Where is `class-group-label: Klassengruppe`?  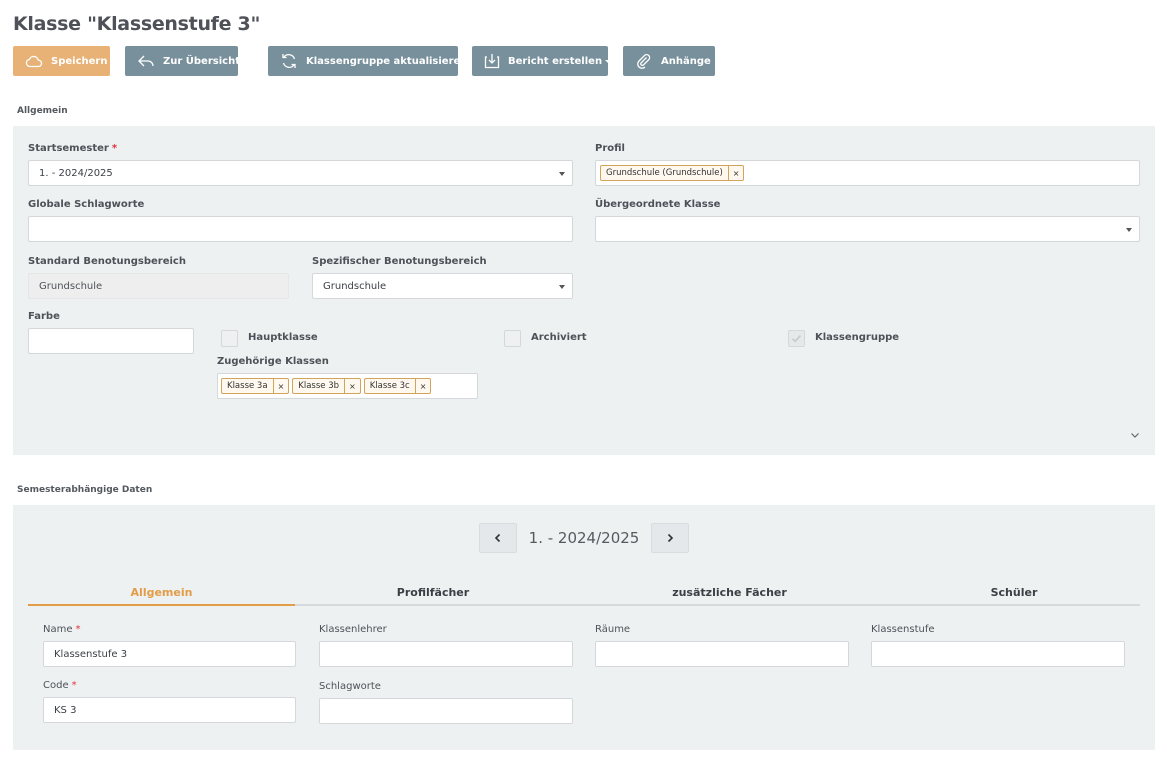 class-group-label: Klassengruppe is located at coordinates (857, 337).